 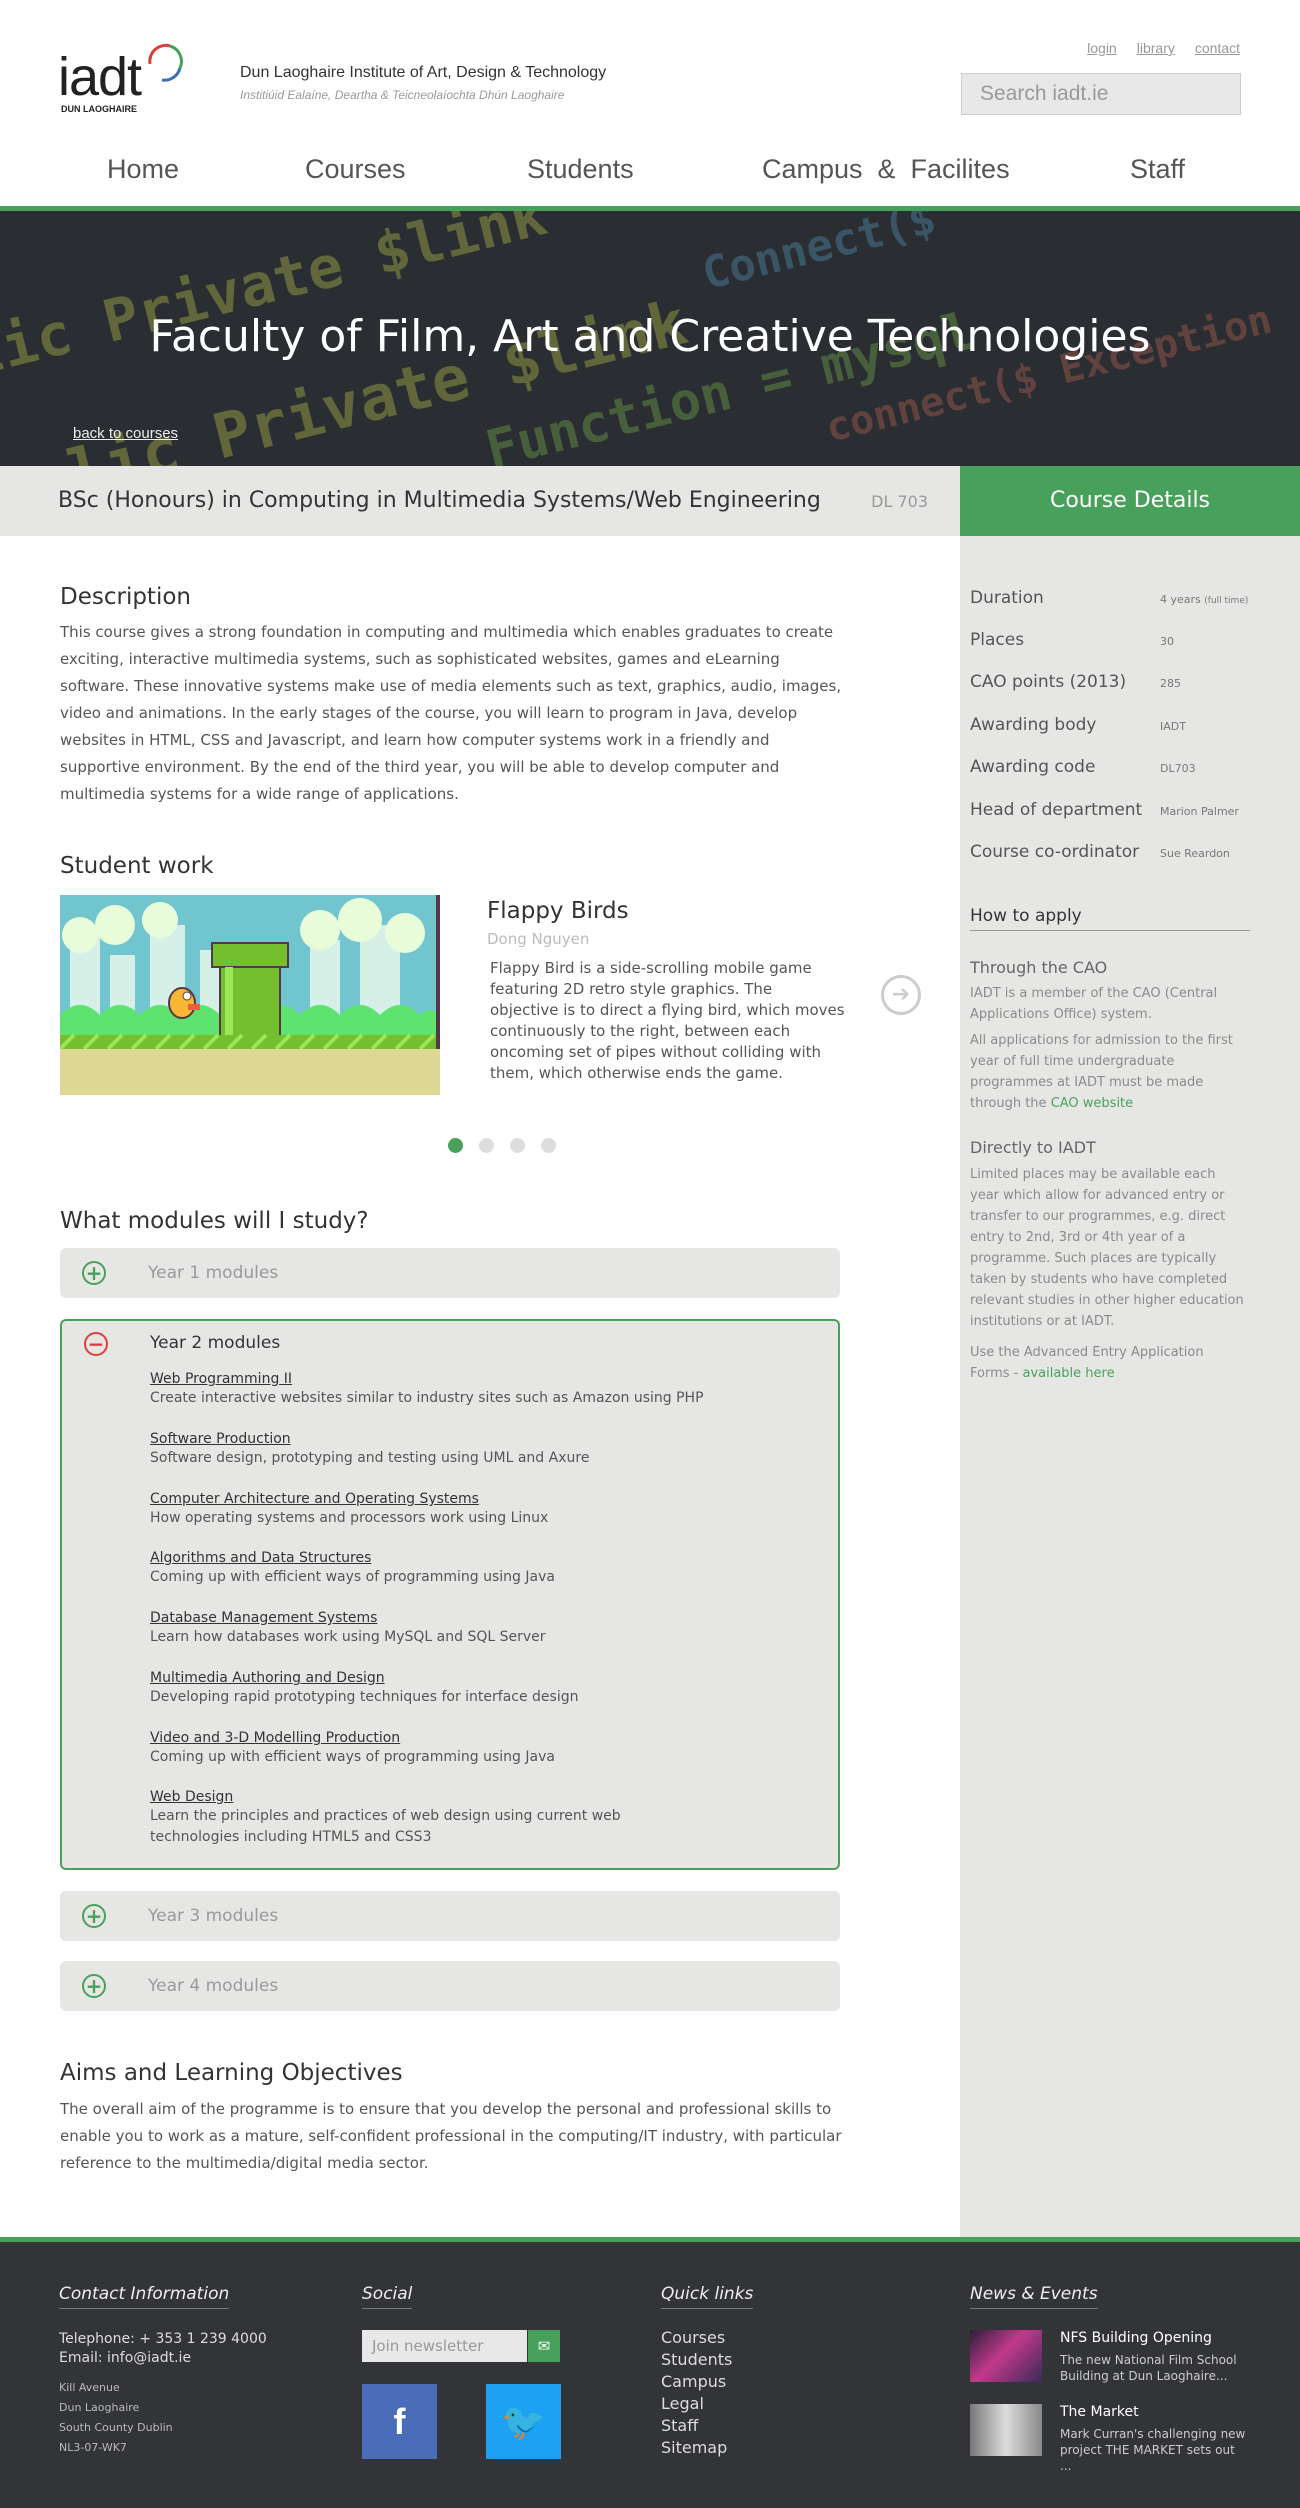 I want to click on mail-icon: ✉, so click(x=544, y=2346).